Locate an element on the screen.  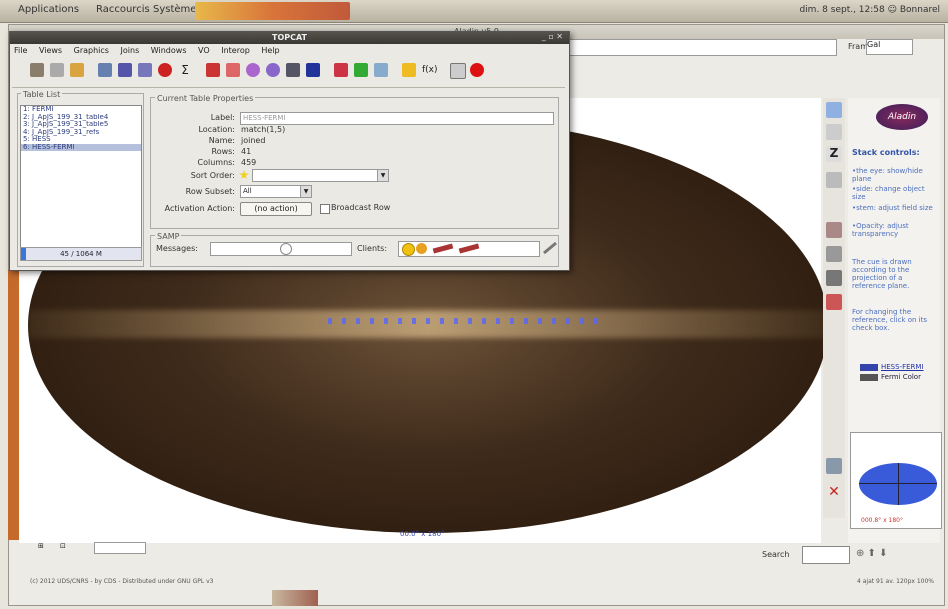
activation-action-button: (no action) is located at coordinates (276, 209).